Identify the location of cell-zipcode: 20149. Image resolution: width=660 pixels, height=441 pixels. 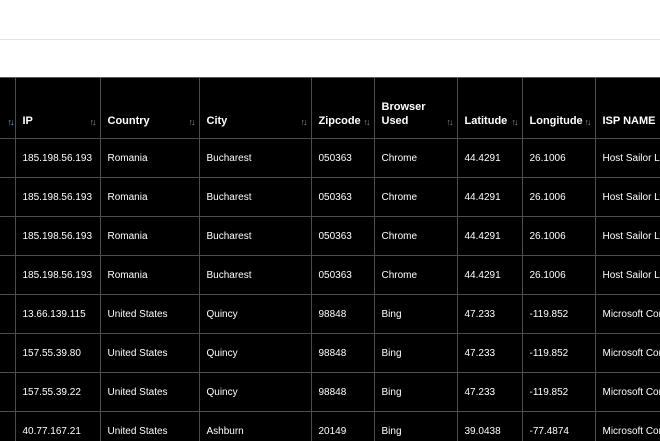
(342, 426).